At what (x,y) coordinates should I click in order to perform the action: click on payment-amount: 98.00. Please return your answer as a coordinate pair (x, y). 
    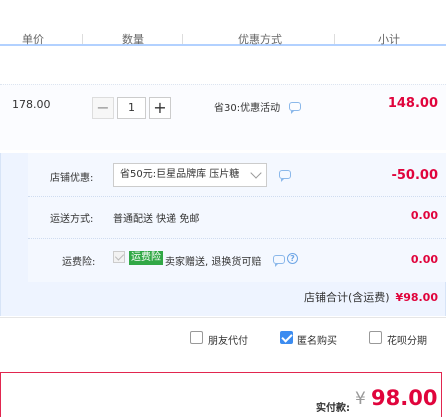
    Looking at the image, I should click on (404, 398).